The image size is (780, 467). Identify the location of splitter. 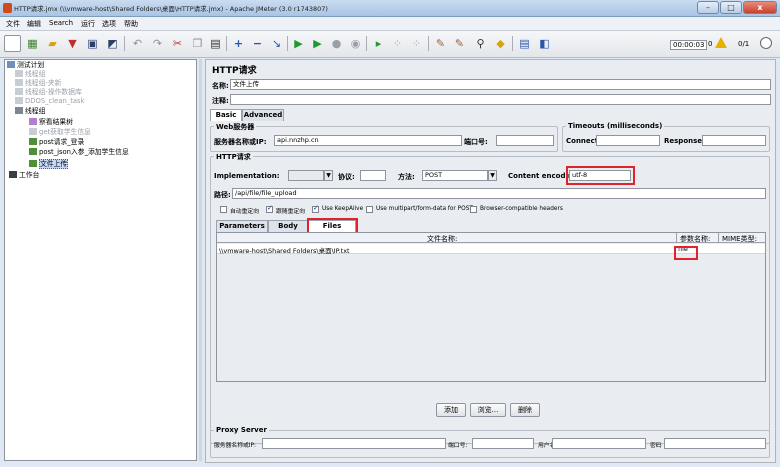
(200, 260).